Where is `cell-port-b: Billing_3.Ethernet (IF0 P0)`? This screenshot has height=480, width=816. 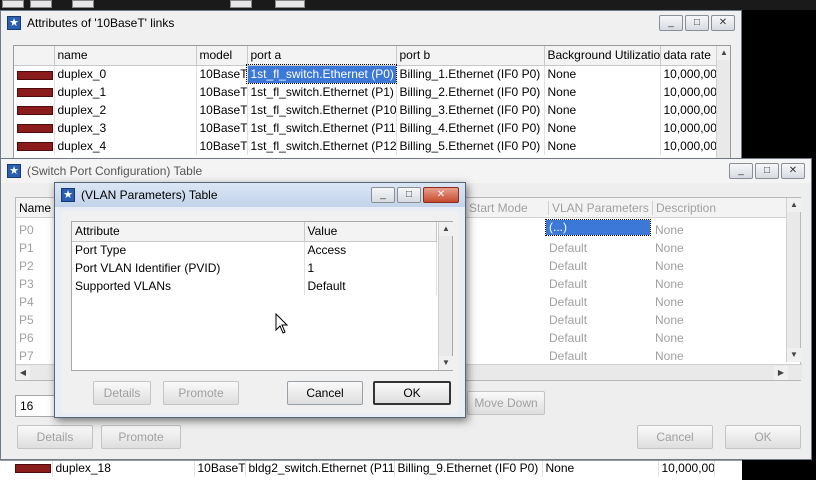
cell-port-b: Billing_3.Ethernet (IF0 P0) is located at coordinates (470, 110).